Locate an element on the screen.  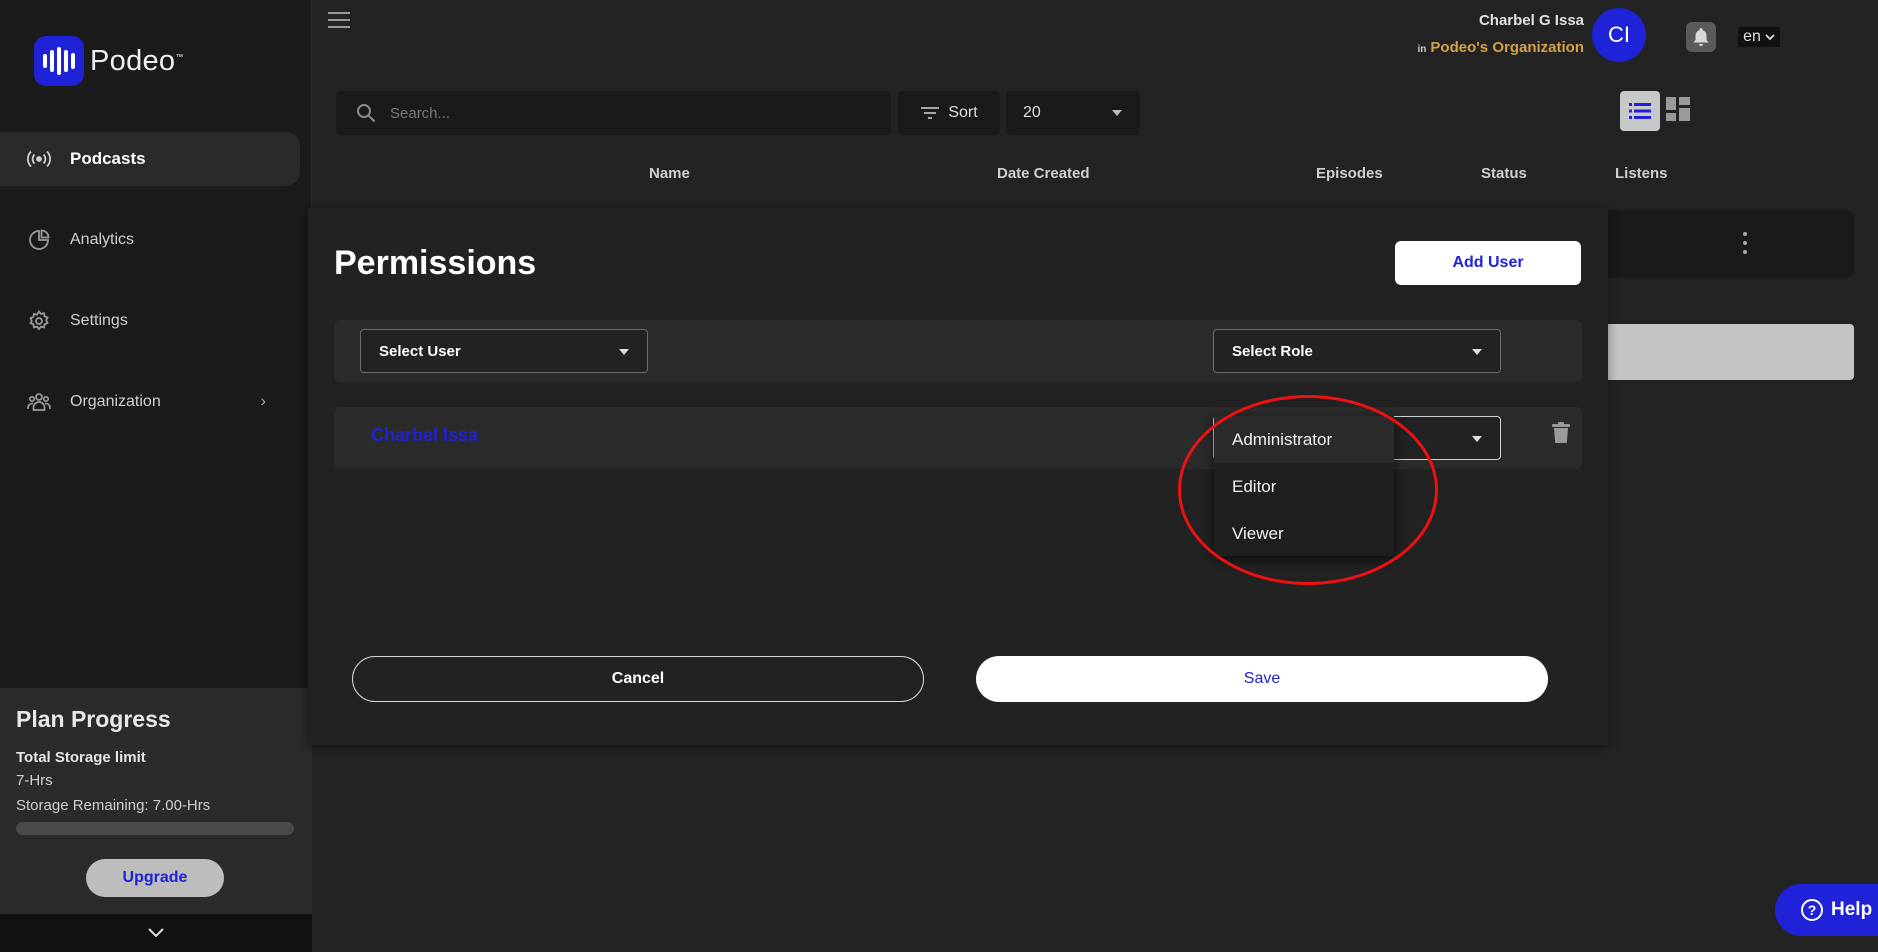
sidebar-item-organization: Organization › is located at coordinates (150, 402).